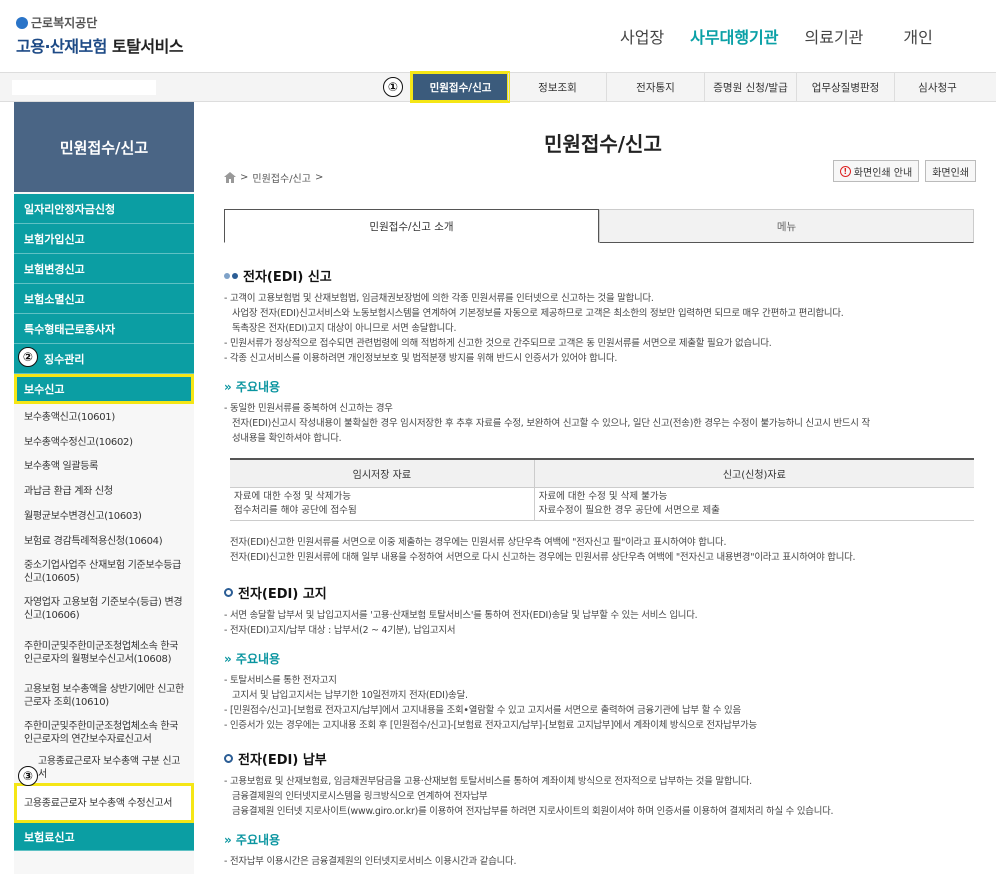 The width and height of the screenshot is (996, 874). Describe the element at coordinates (104, 442) in the screenshot. I see `sidebar-sub-item: 보수총액수정신고(10602)` at that location.